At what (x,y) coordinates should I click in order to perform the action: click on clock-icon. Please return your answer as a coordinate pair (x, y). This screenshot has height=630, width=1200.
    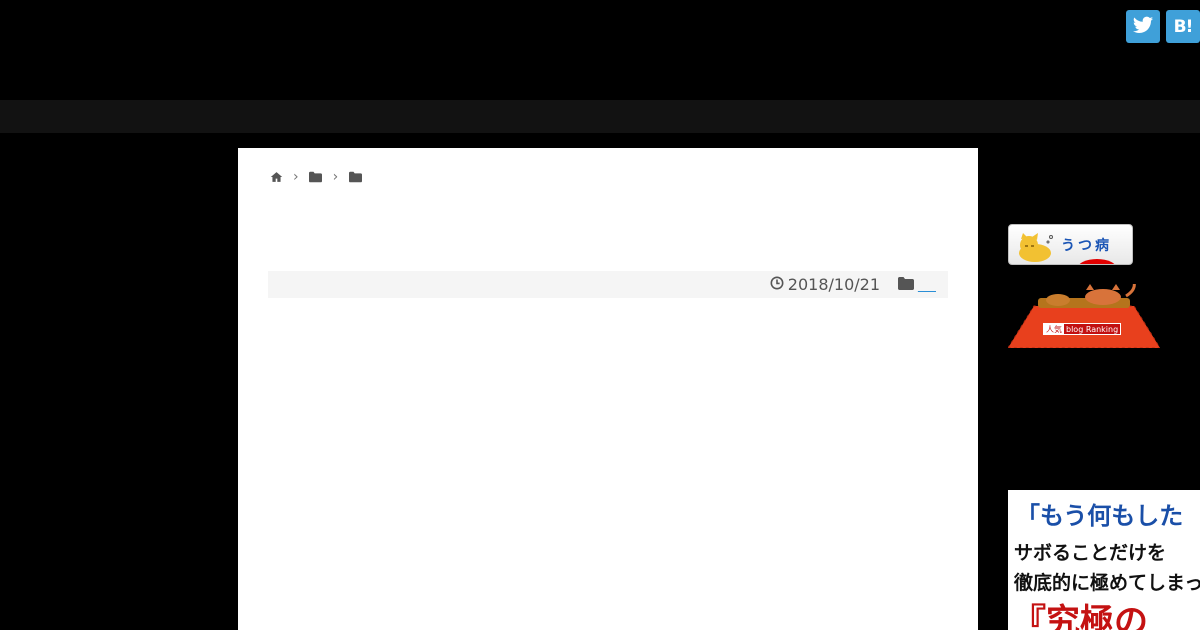
    Looking at the image, I should click on (777, 284).